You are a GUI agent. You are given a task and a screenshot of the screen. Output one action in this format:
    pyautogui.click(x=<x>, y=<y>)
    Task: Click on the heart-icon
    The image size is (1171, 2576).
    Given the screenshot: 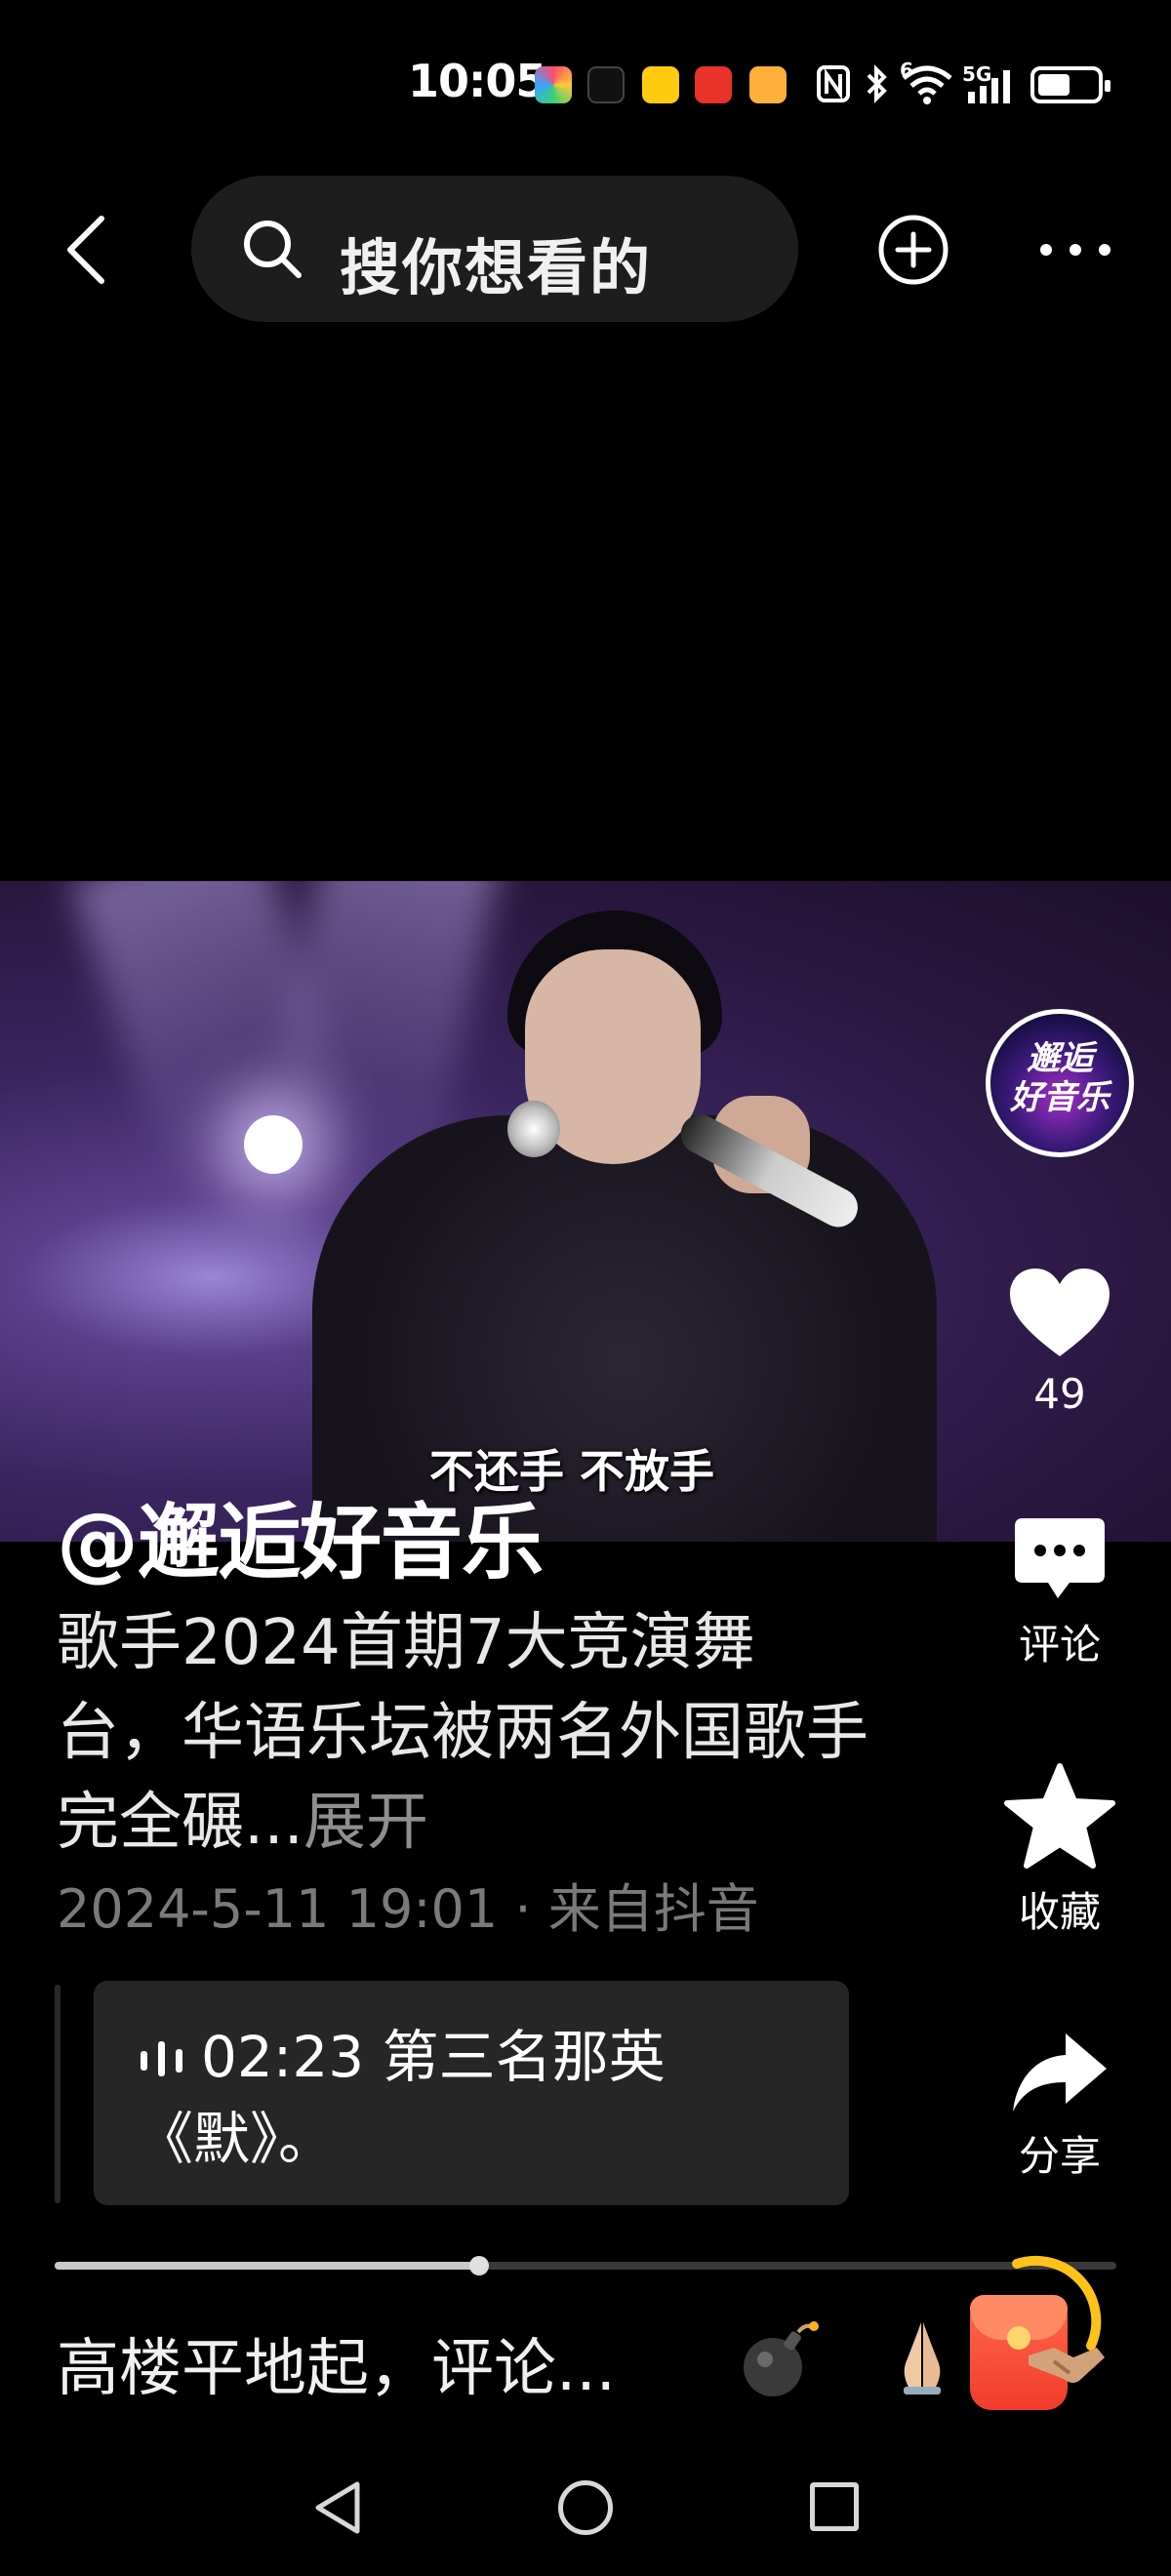 What is the action you would take?
    pyautogui.click(x=1060, y=1312)
    